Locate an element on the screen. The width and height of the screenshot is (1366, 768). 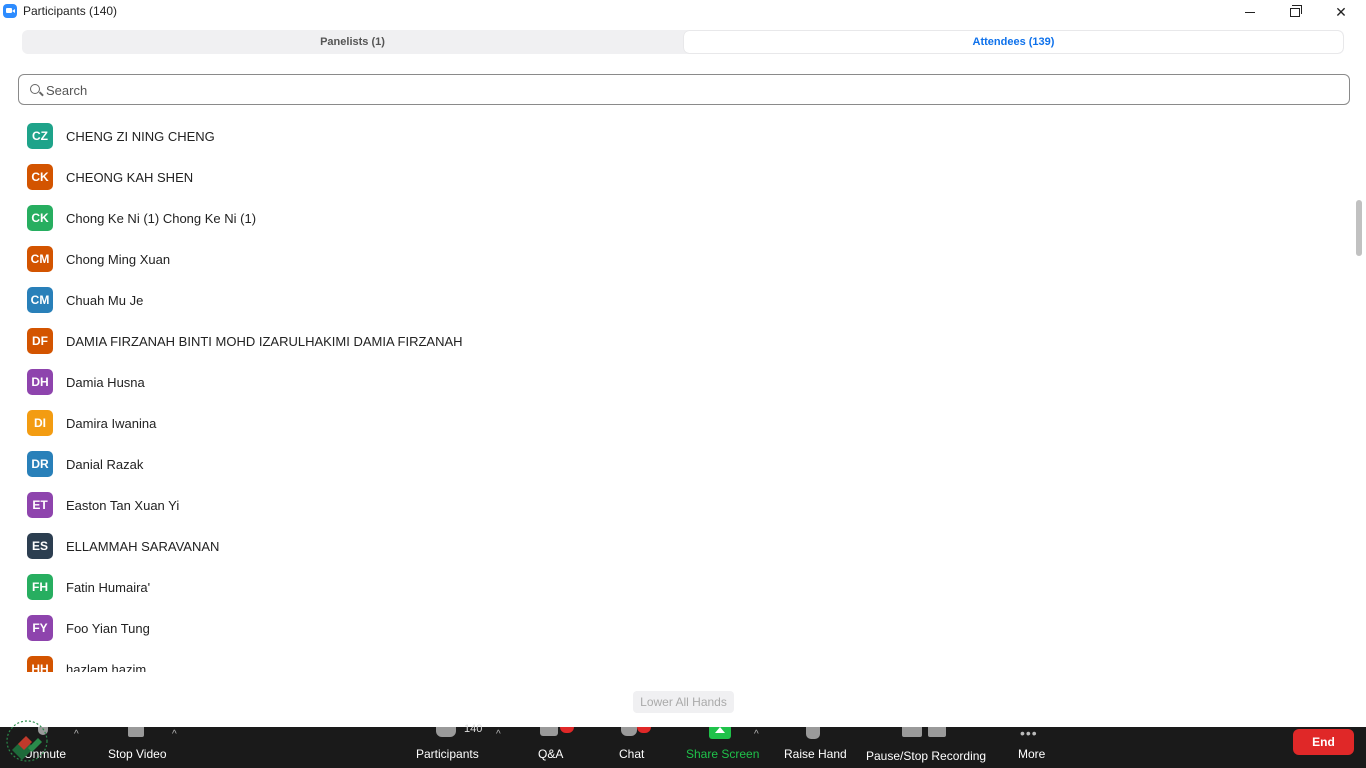
participant-row: ES ELLAMMAH SARAVANAN is located at coordinates (686, 546).